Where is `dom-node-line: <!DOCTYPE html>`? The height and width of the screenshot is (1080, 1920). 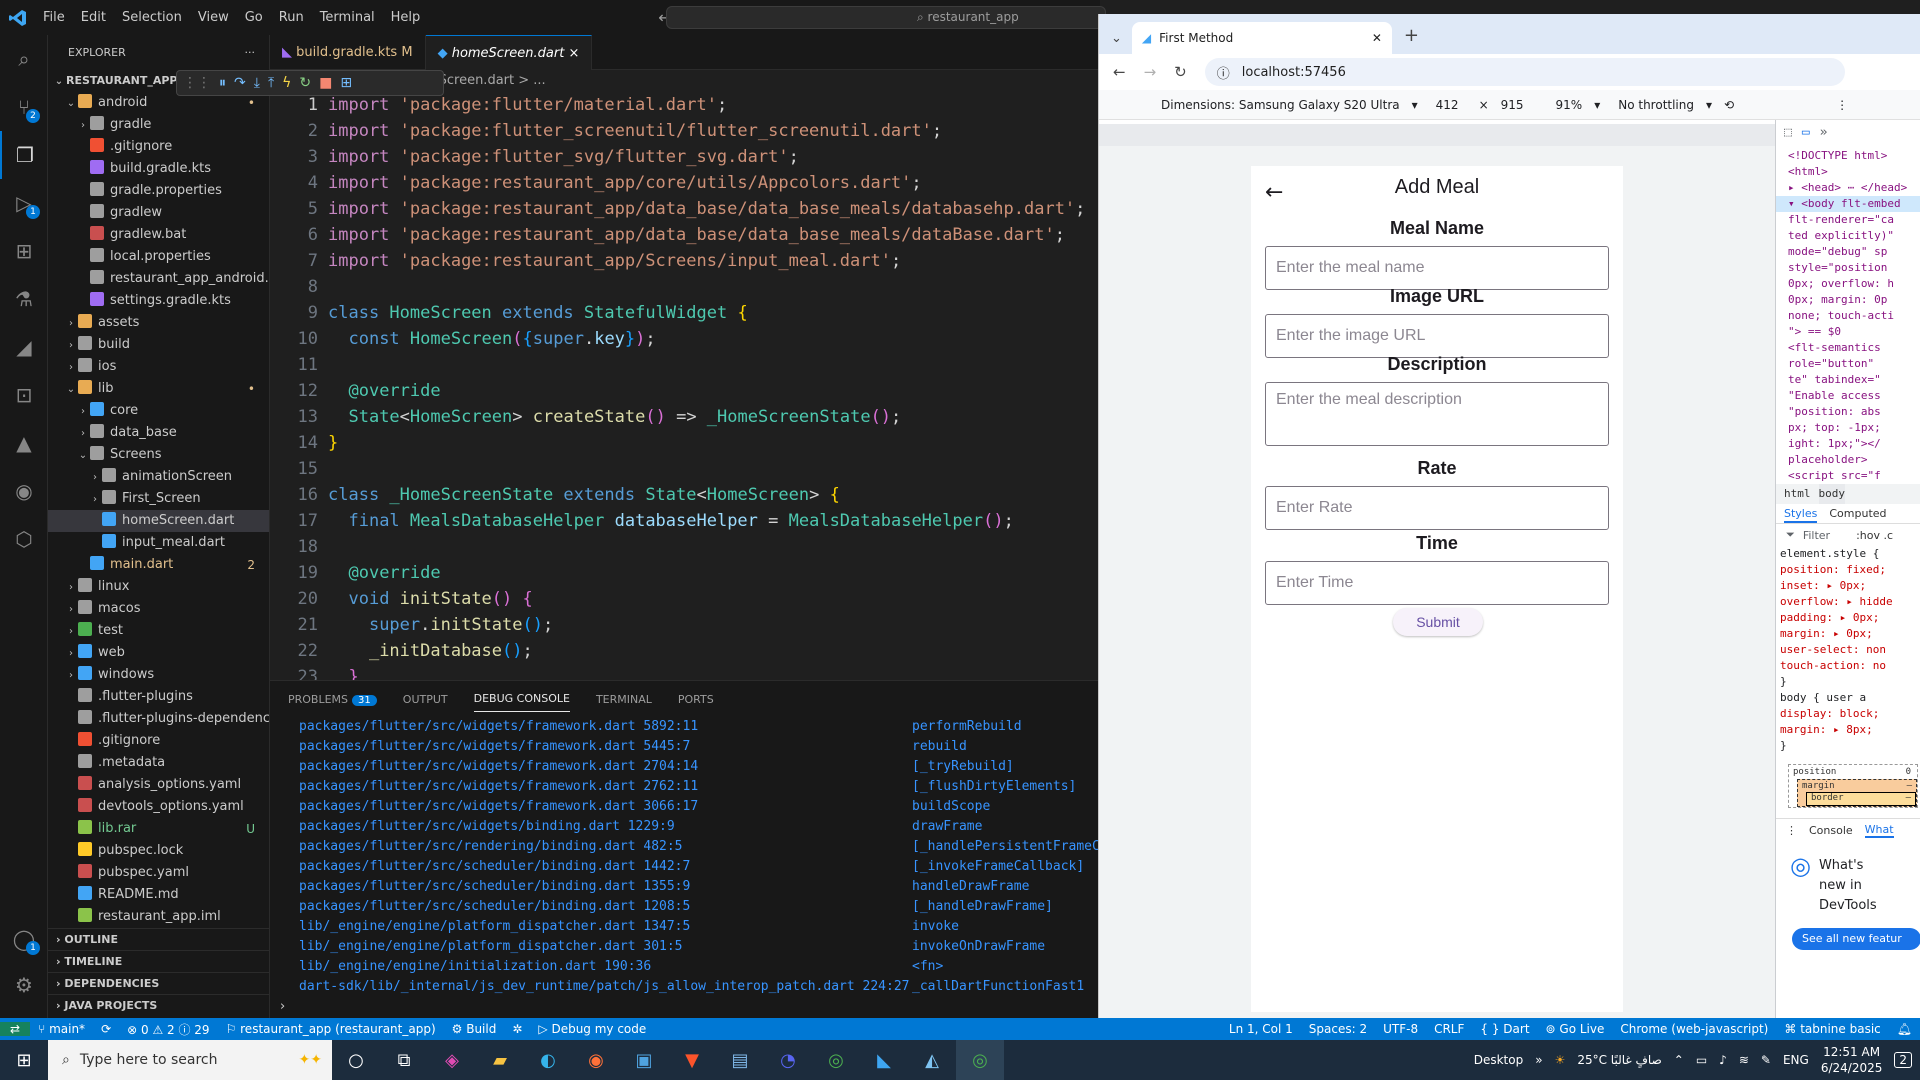 dom-node-line: <!DOCTYPE html> is located at coordinates (1848, 156).